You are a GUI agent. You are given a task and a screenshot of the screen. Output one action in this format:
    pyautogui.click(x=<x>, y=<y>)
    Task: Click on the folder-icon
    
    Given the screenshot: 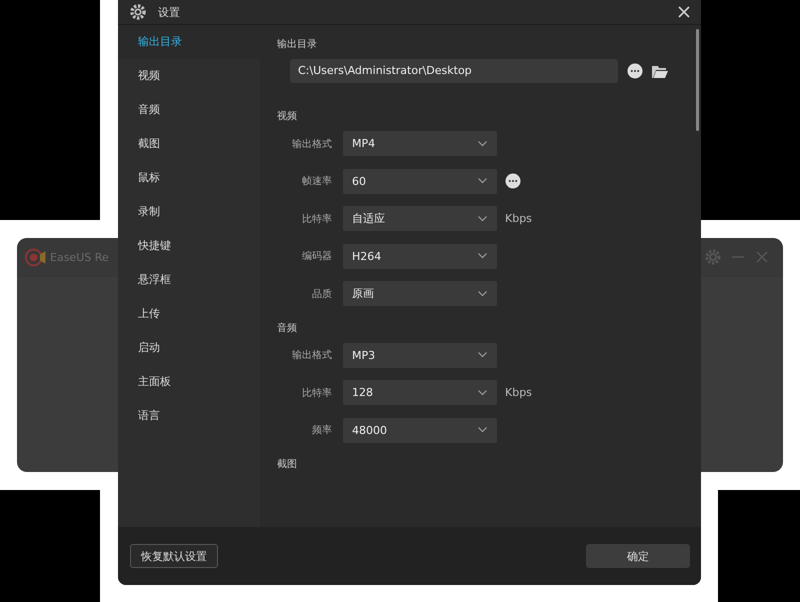 What is the action you would take?
    pyautogui.click(x=660, y=71)
    